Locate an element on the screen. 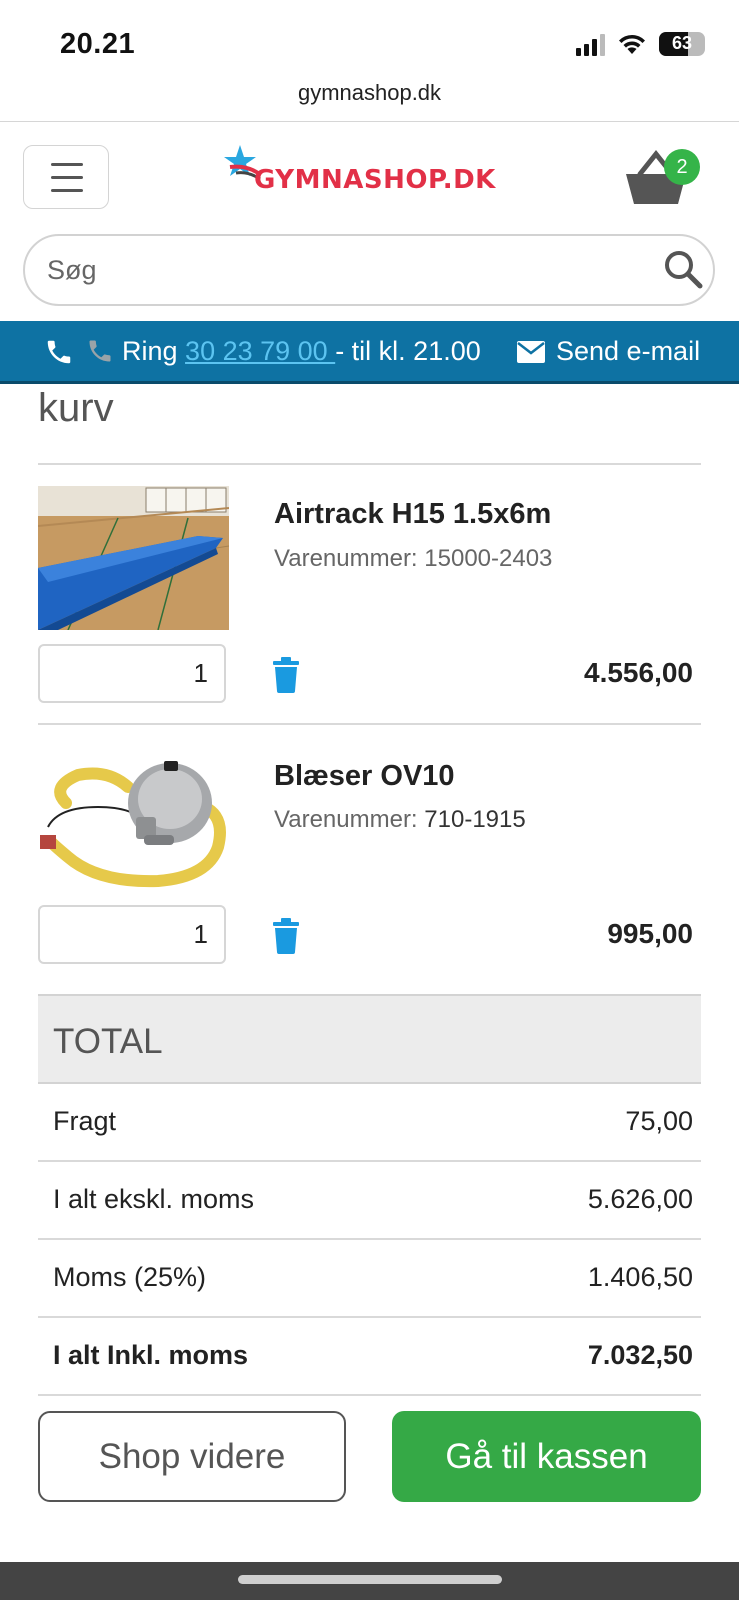  ring-label: Ring is located at coordinates (150, 351).